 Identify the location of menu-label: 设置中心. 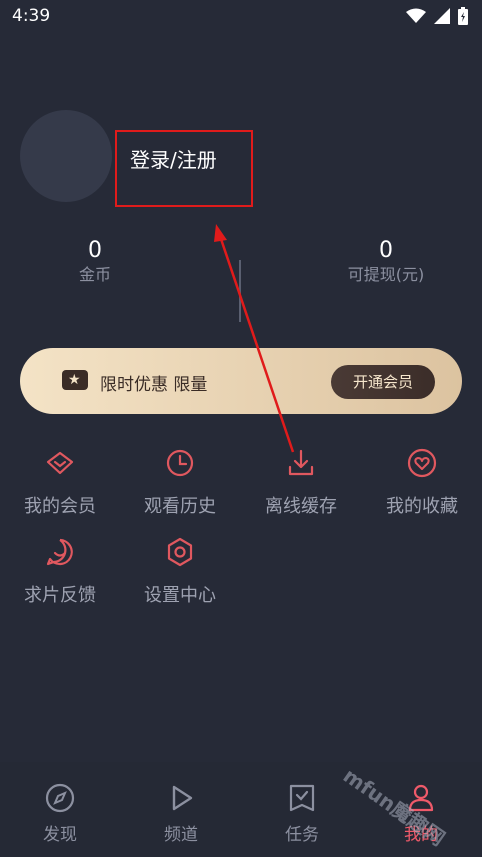
(180, 595).